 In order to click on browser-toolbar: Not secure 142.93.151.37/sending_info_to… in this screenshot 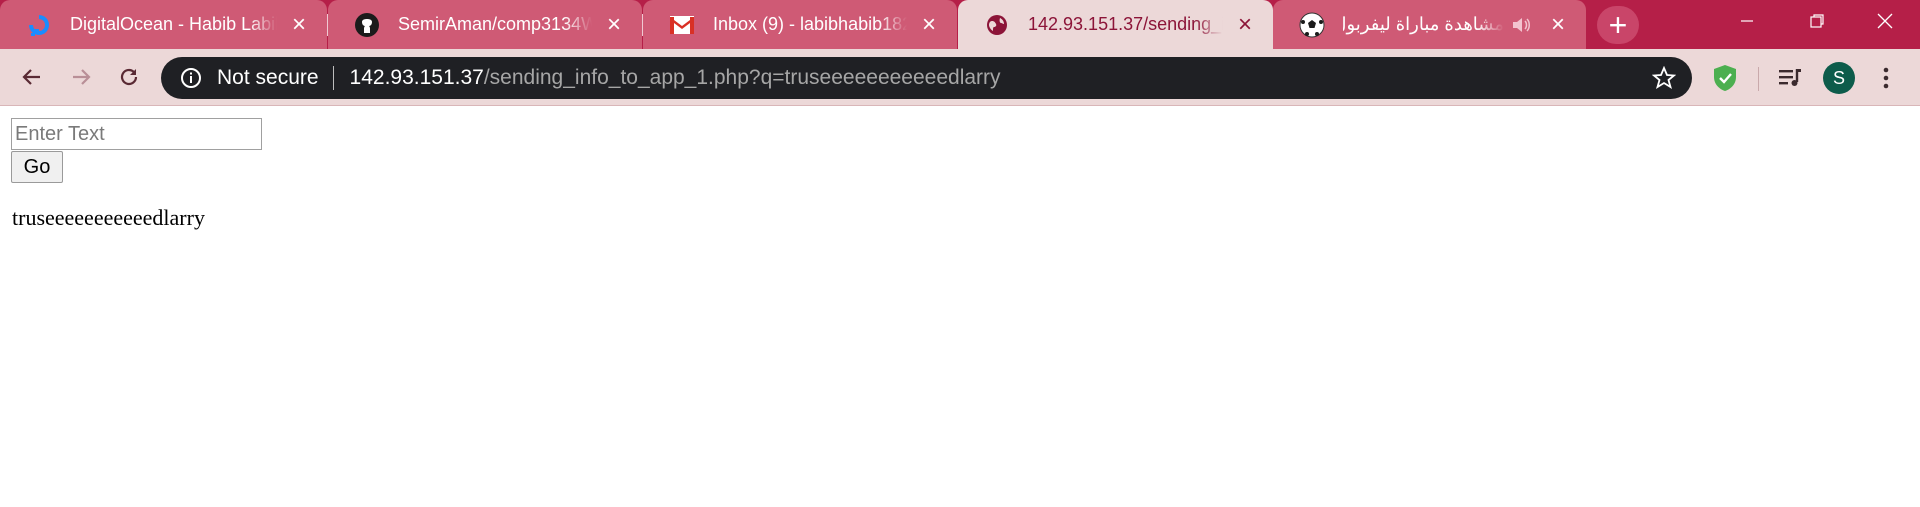, I will do `click(960, 77)`.